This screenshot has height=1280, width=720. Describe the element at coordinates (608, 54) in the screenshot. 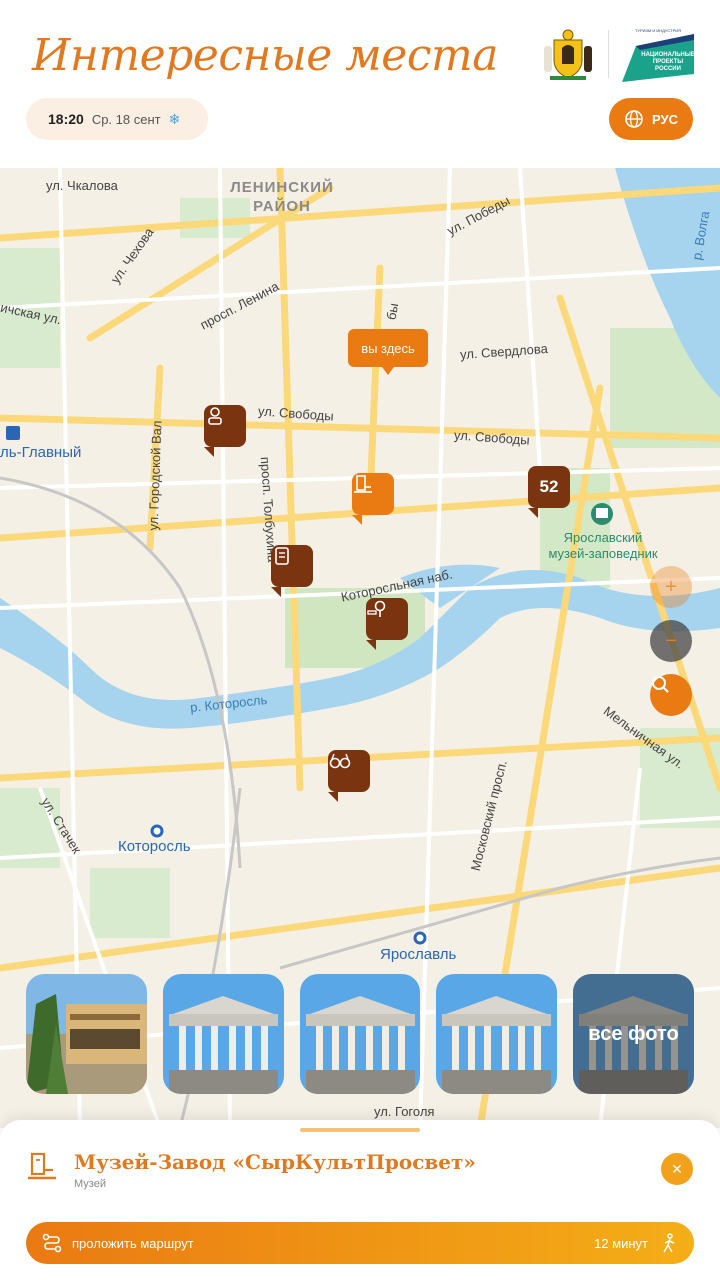

I see `header-divider` at that location.